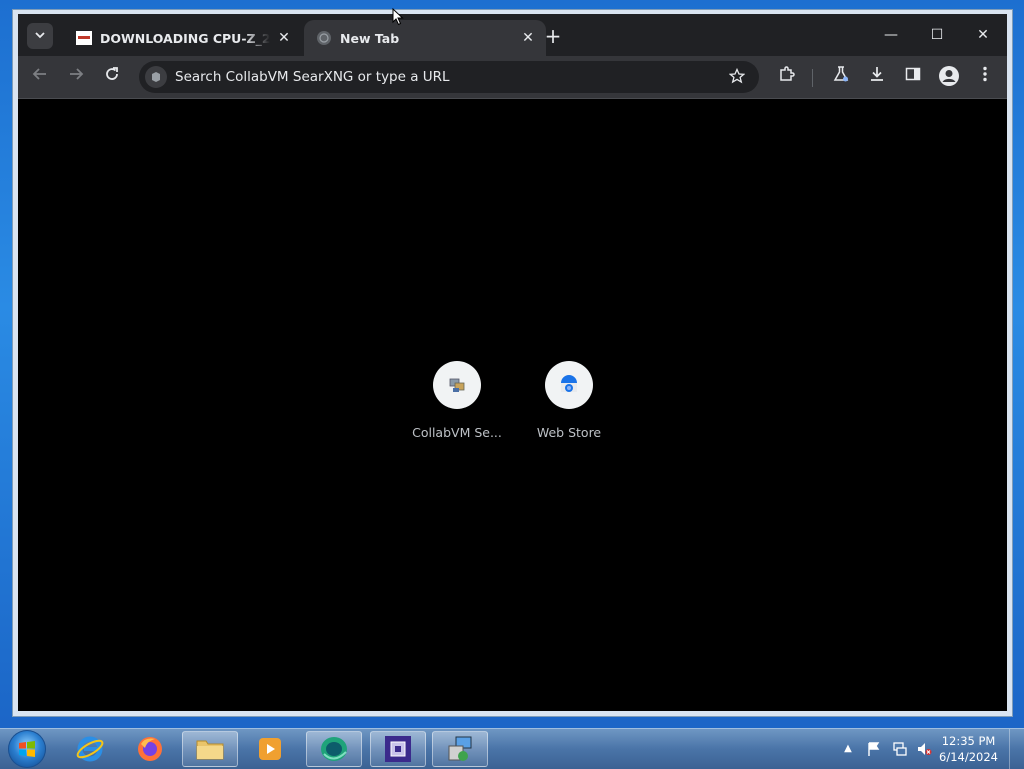 Image resolution: width=1024 pixels, height=769 pixels. I want to click on puzzle-icon, so click(787, 76).